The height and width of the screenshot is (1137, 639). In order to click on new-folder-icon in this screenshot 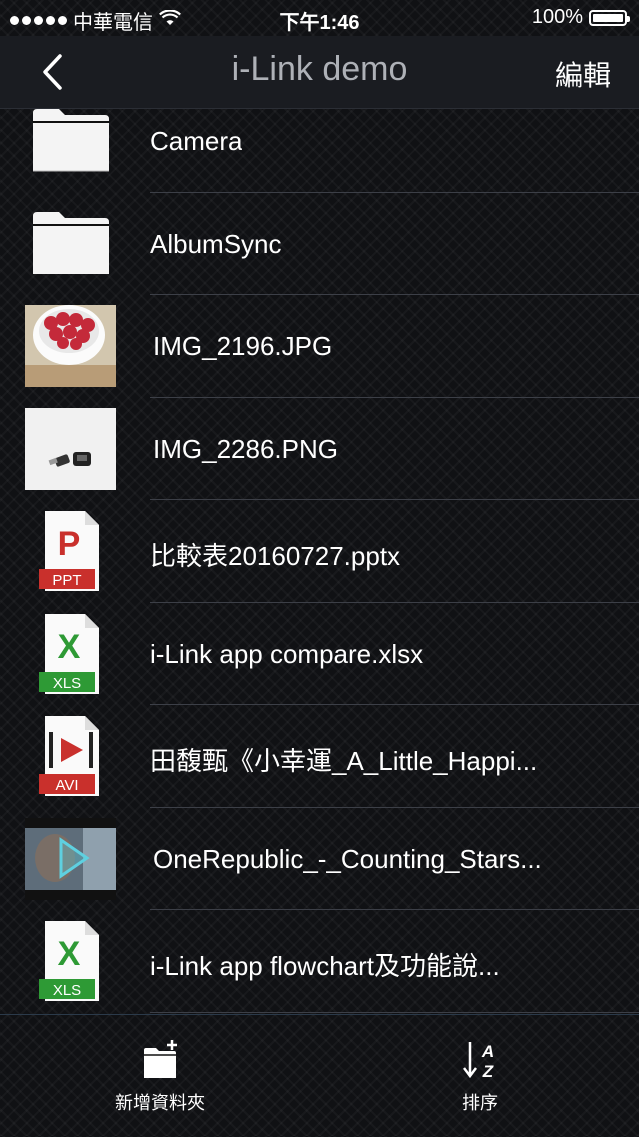, I will do `click(160, 1059)`.